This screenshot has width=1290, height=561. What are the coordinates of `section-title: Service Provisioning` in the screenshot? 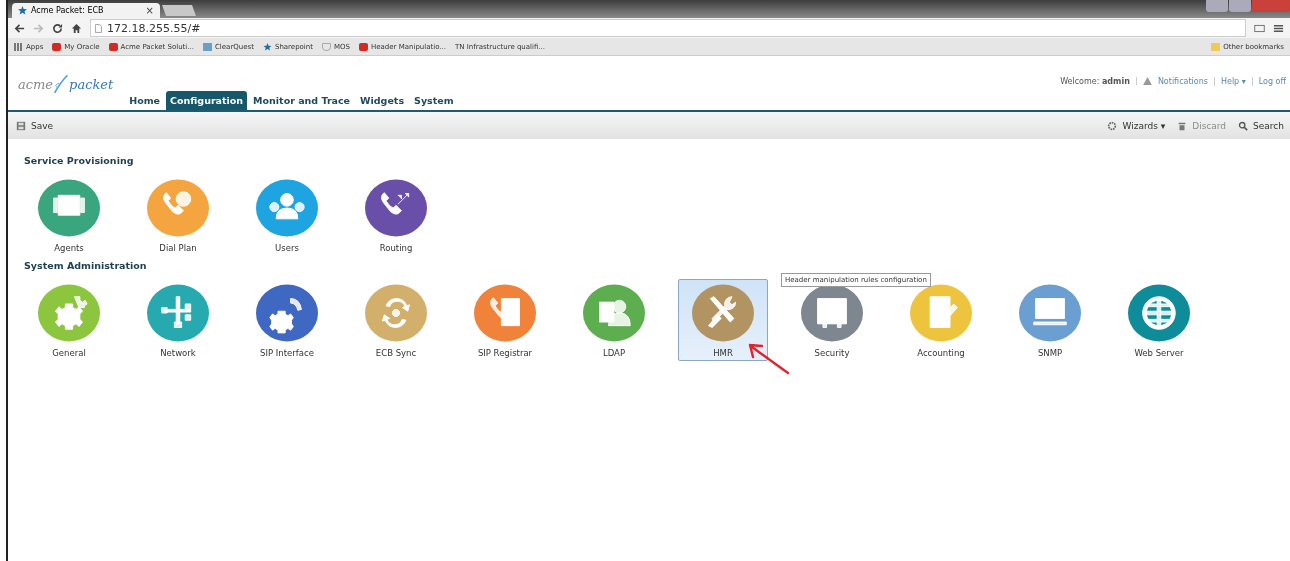 It's located at (79, 160).